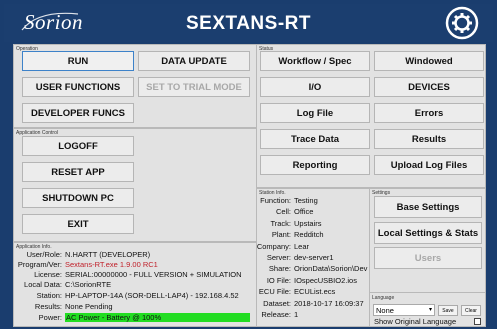 This screenshot has height=329, width=497. Describe the element at coordinates (276, 314) in the screenshot. I see `station-info-key: Release:` at that location.